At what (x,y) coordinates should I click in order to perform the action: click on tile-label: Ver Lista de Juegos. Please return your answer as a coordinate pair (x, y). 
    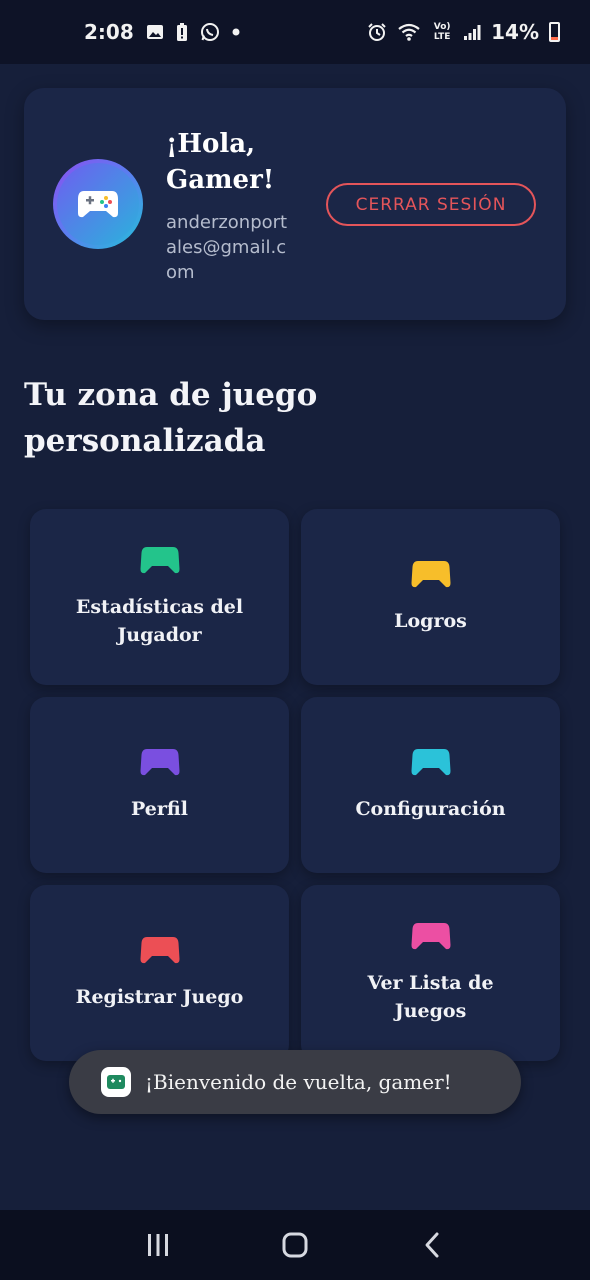
    Looking at the image, I should click on (430, 997).